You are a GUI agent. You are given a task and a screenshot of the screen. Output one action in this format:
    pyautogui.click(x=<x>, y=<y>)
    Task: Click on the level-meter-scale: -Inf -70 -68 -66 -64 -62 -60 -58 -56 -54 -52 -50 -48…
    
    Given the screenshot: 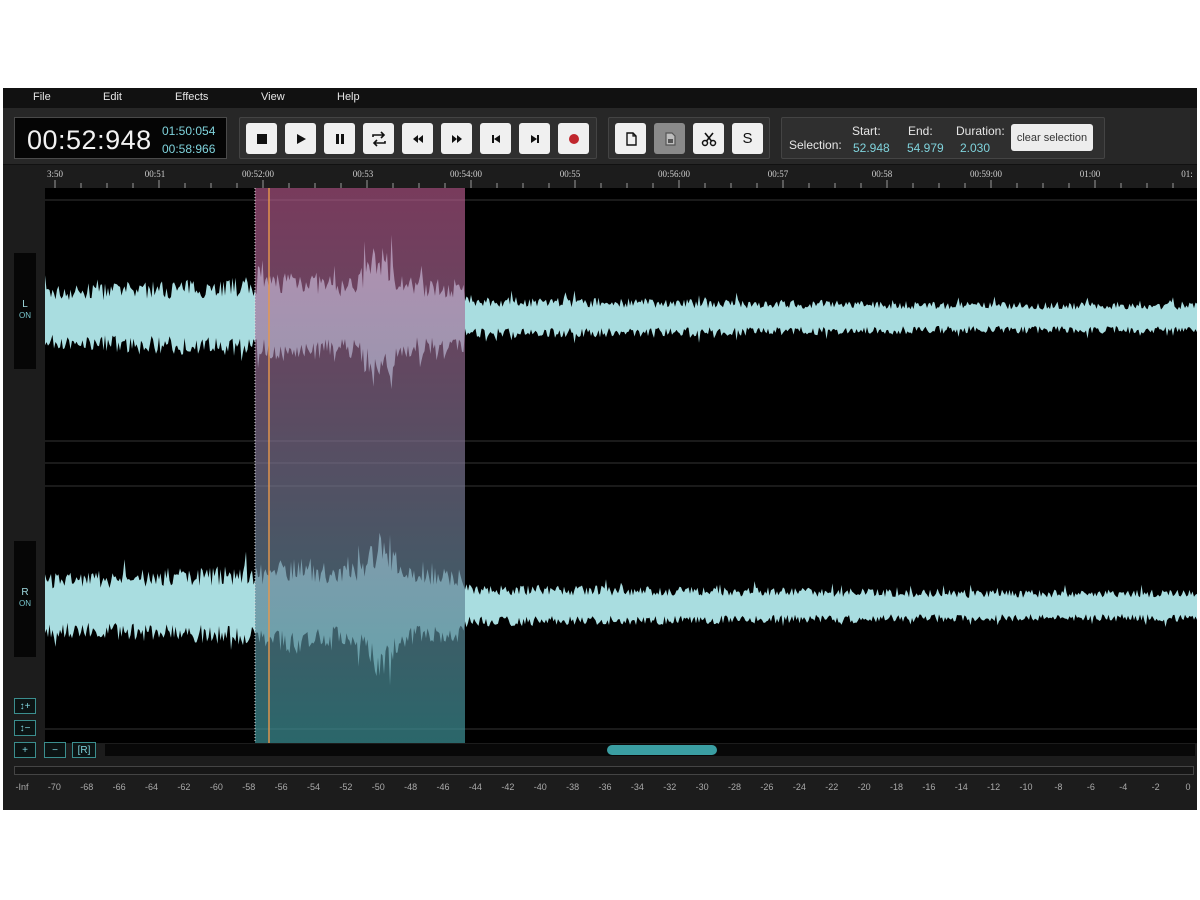 What is the action you would take?
    pyautogui.click(x=604, y=789)
    